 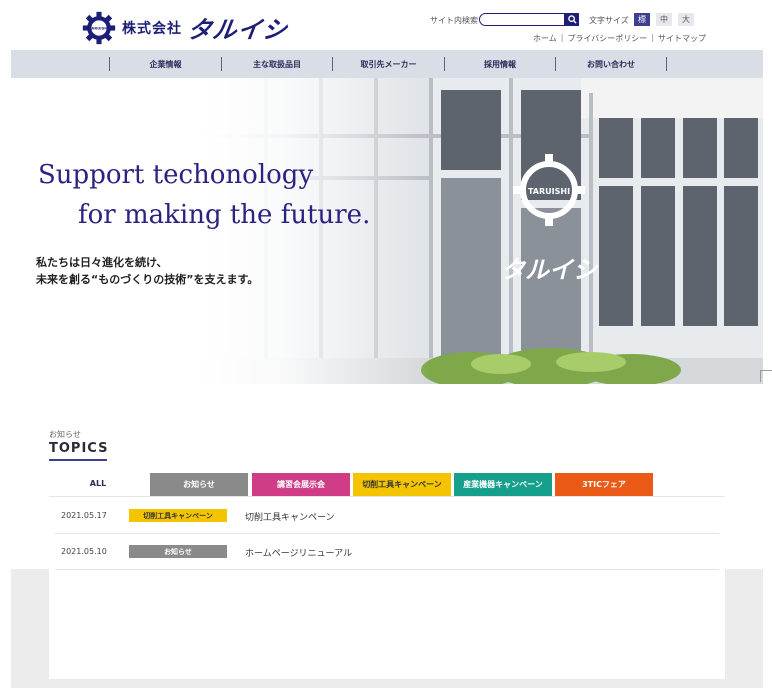 I want to click on window-logo-katakana: タルイシ, so click(x=550, y=270).